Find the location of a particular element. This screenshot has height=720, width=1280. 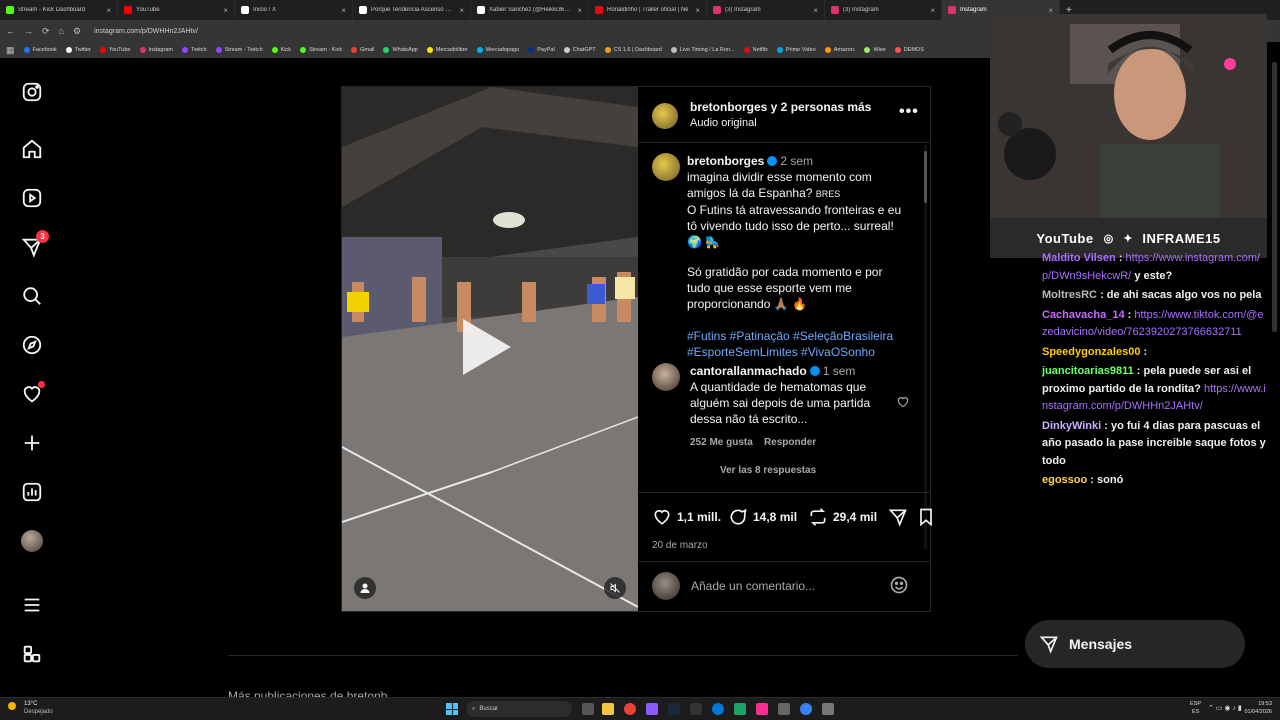

messages-nav-icon: 3 is located at coordinates (34, 245).